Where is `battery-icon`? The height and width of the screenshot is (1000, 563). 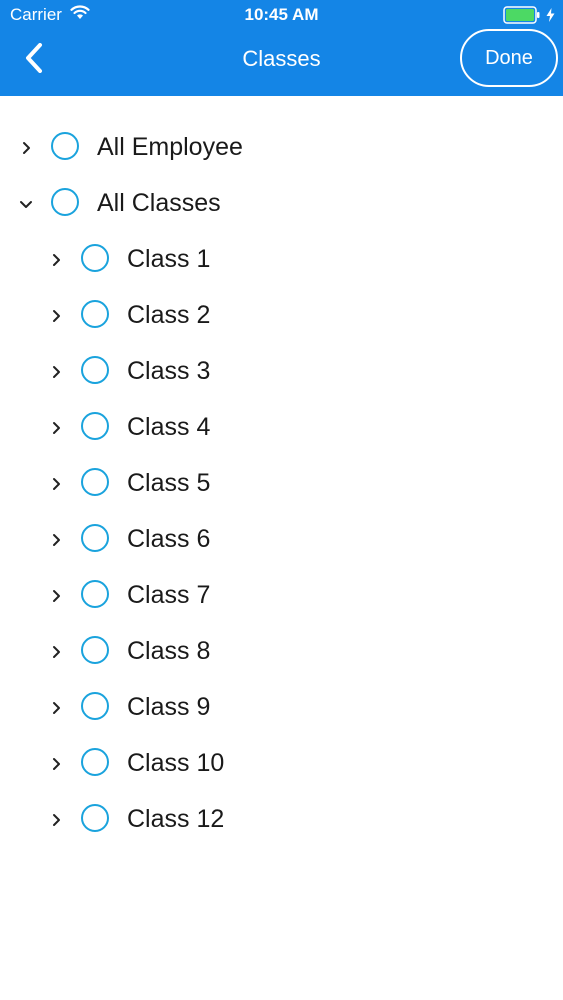
battery-icon is located at coordinates (522, 17).